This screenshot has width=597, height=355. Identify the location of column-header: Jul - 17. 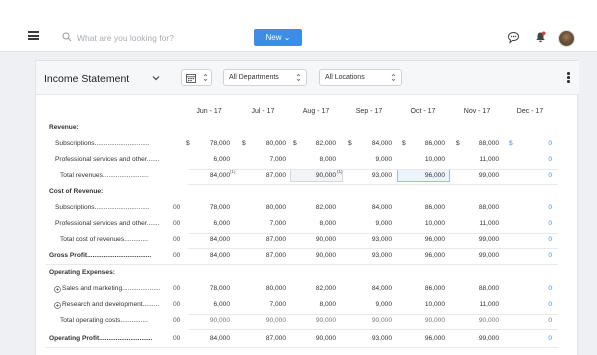
(263, 111).